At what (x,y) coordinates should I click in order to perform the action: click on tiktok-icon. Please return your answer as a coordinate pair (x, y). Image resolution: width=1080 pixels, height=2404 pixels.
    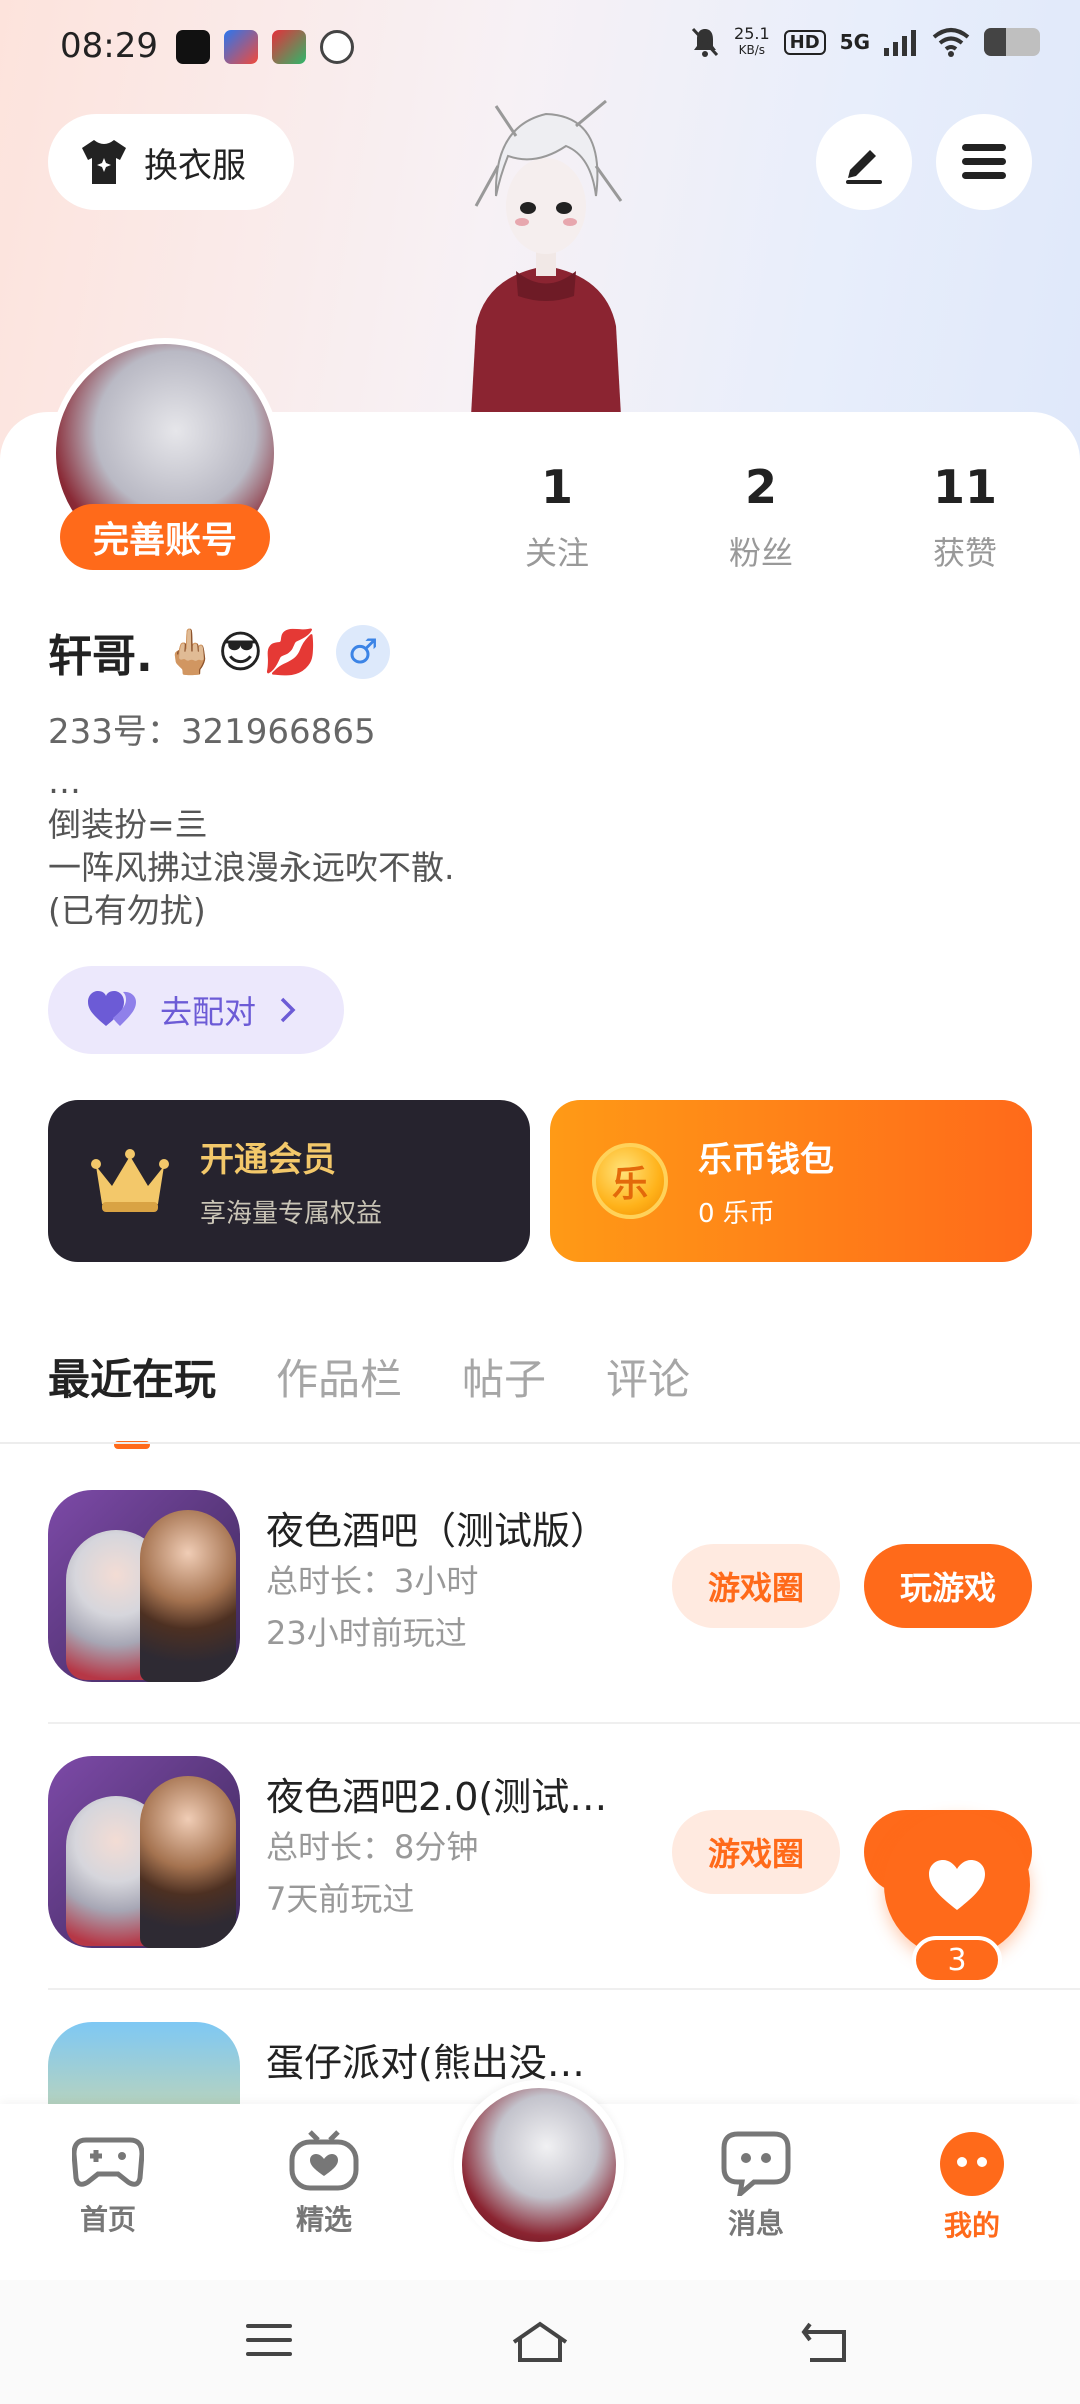
    Looking at the image, I should click on (193, 47).